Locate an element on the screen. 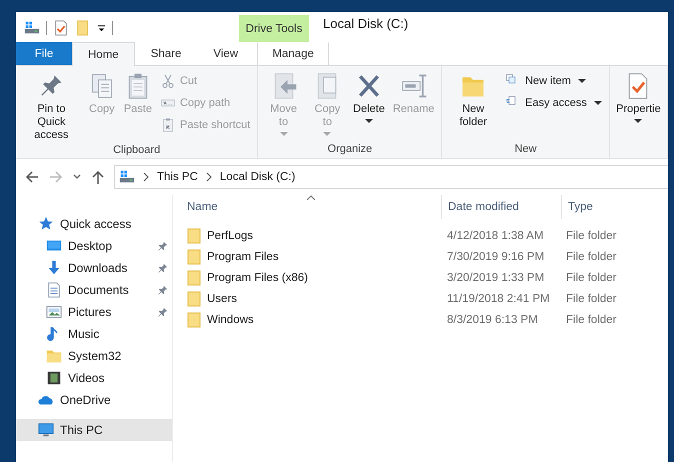 The height and width of the screenshot is (462, 674). video-icon is located at coordinates (54, 378).